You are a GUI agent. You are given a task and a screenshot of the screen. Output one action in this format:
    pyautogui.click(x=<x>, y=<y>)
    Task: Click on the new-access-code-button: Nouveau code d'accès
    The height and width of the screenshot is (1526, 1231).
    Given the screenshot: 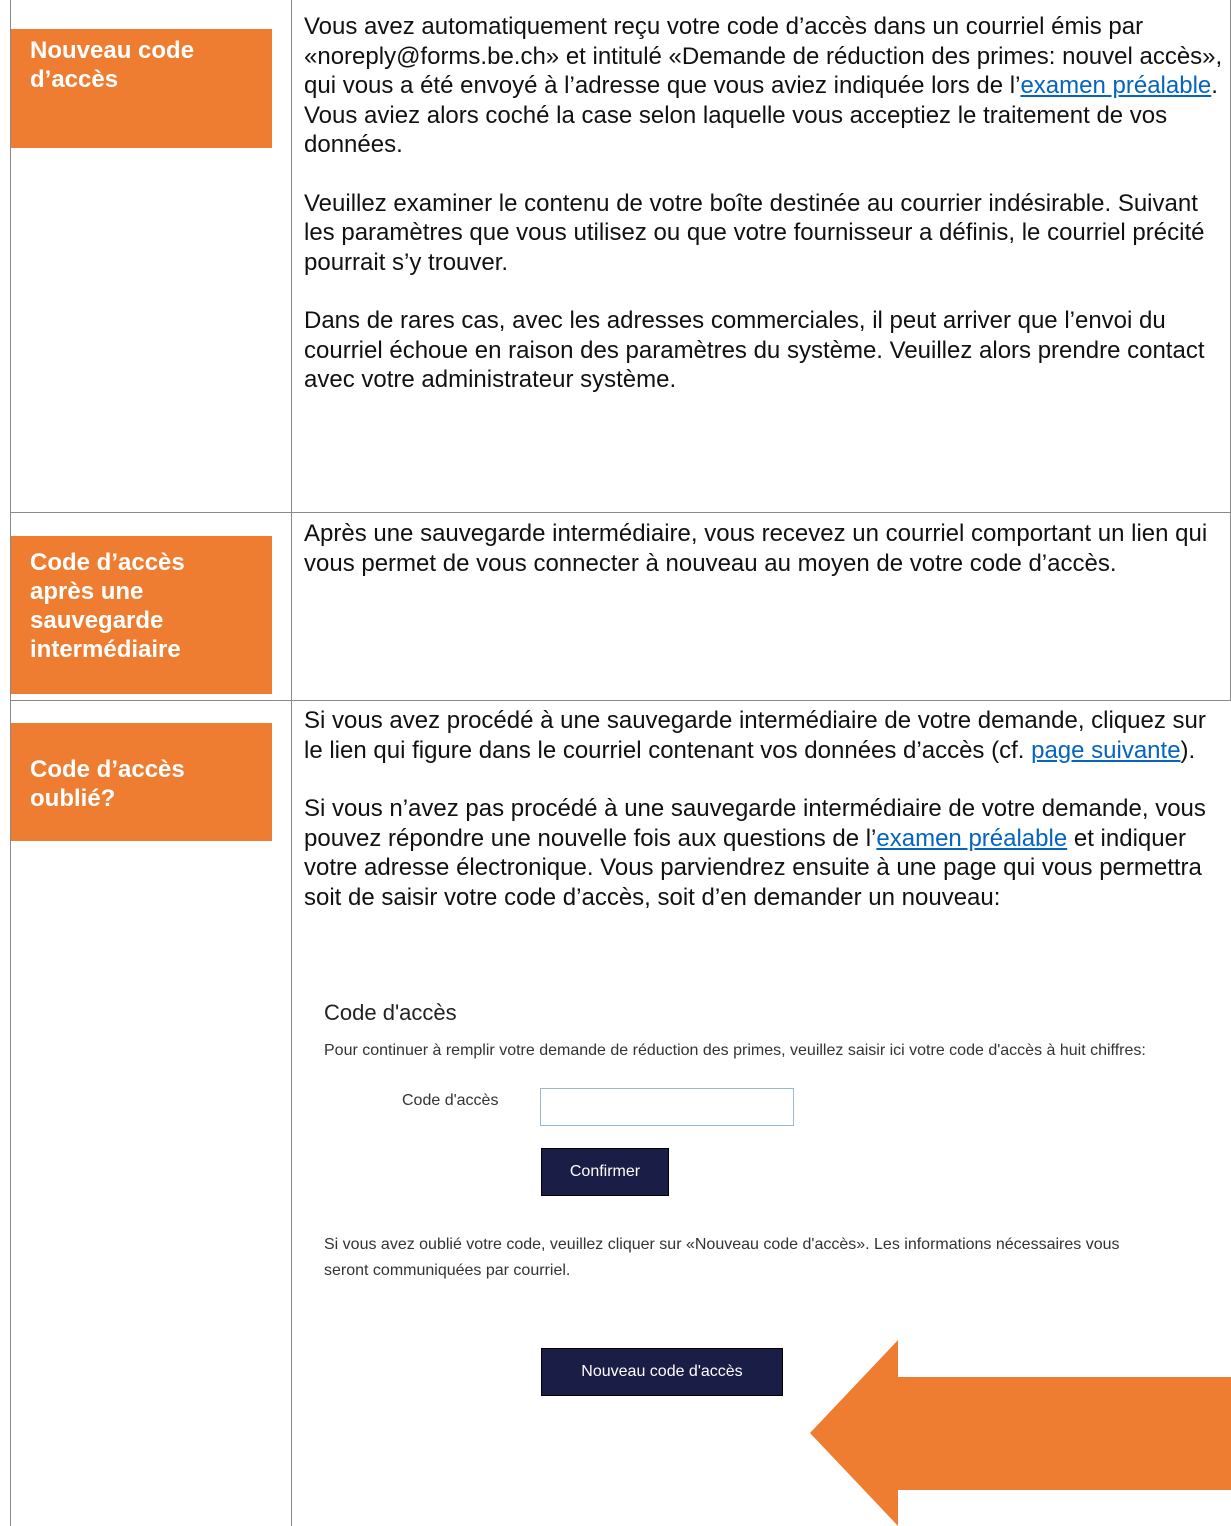 What is the action you would take?
    pyautogui.click(x=662, y=1372)
    